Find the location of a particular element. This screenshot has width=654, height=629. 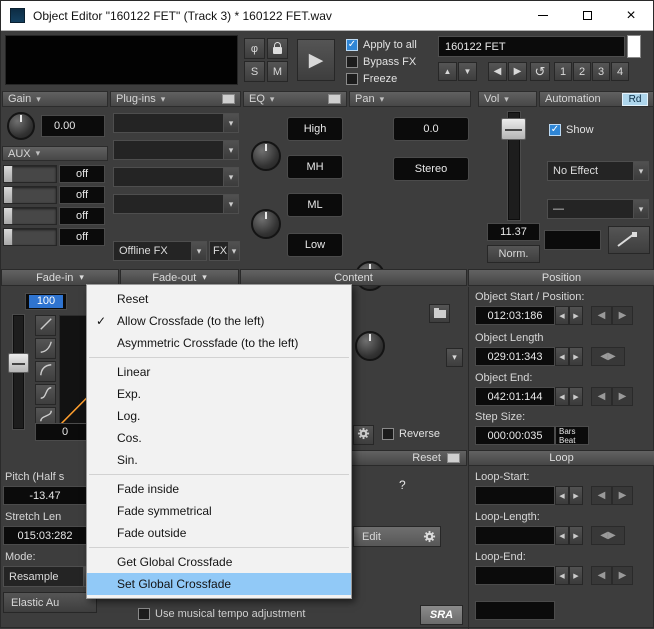

reverse-checkbox: Reverse is located at coordinates (411, 434).